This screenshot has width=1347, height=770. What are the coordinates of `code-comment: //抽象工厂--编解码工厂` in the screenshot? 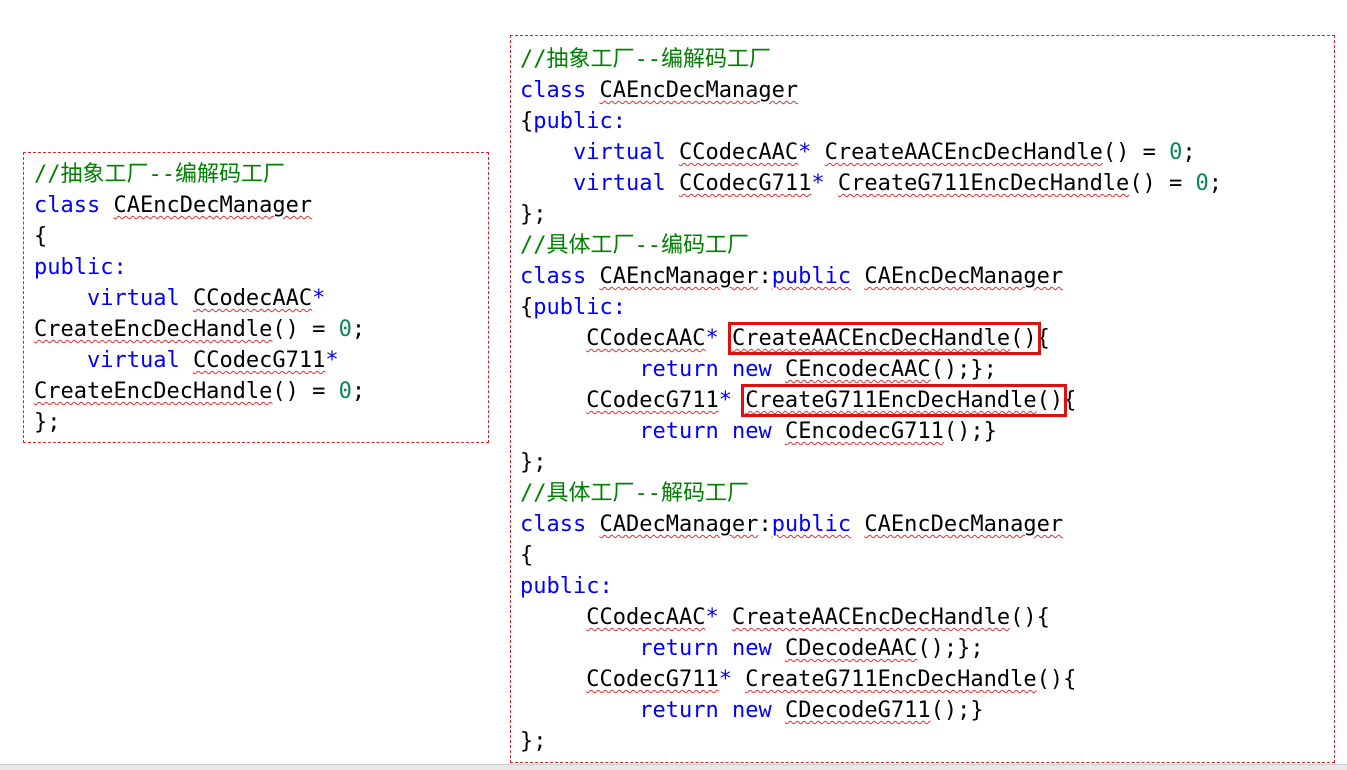 It's located at (645, 59).